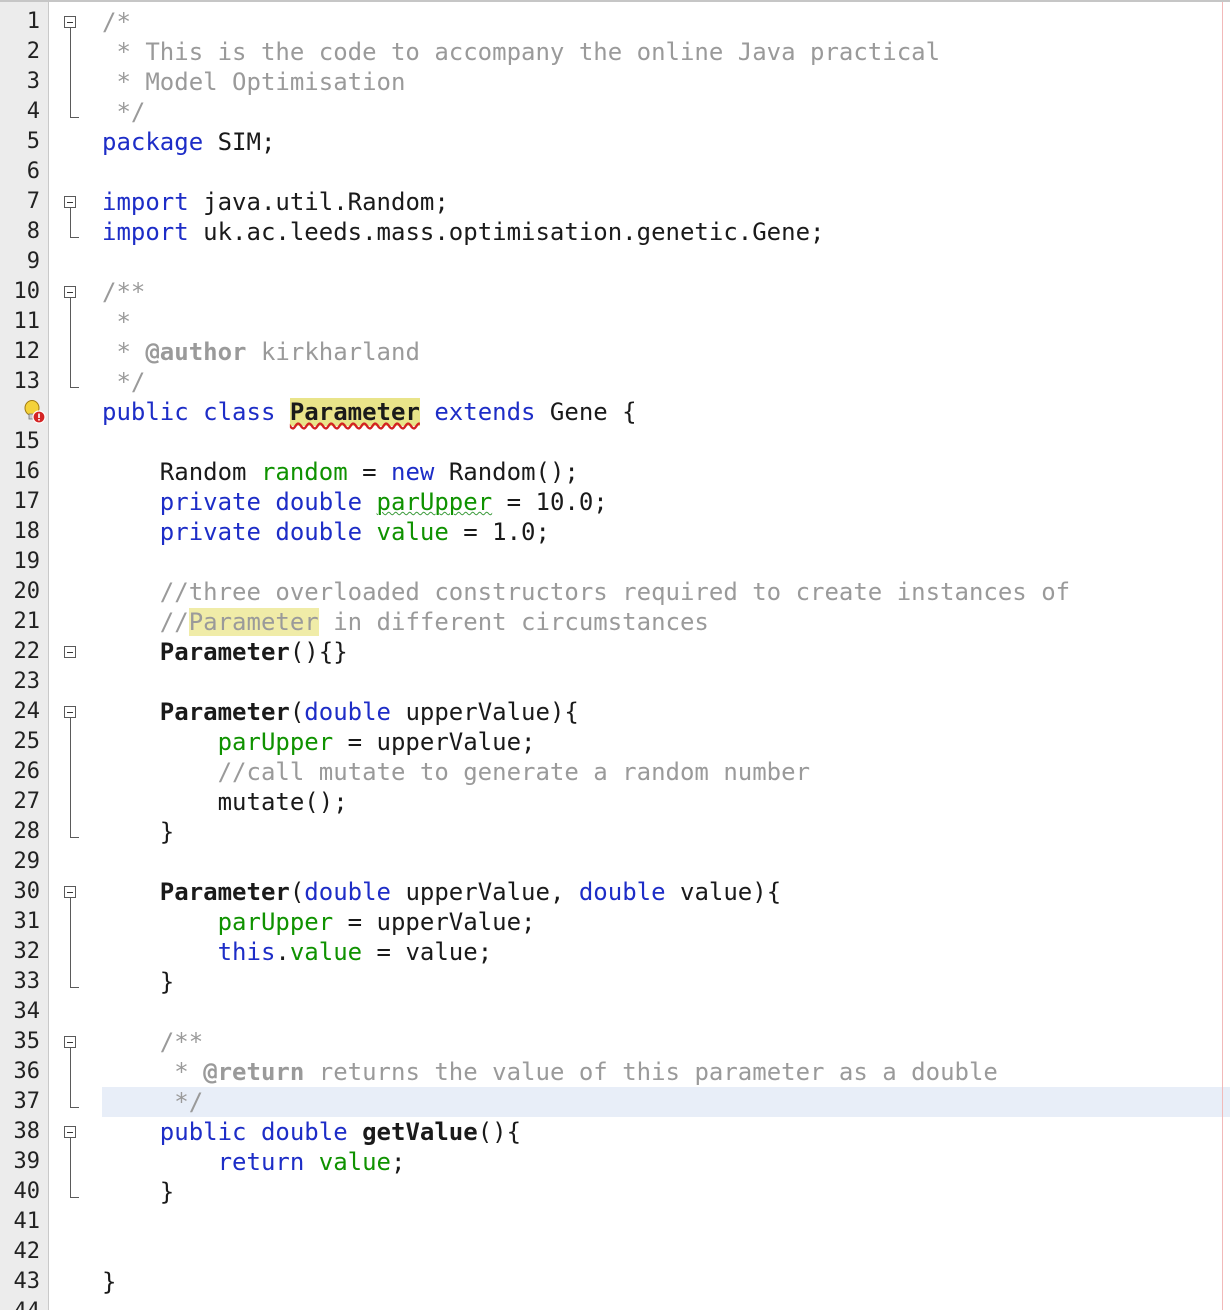  Describe the element at coordinates (666, 622) in the screenshot. I see `code-line: //Parameter in different circumstances` at that location.